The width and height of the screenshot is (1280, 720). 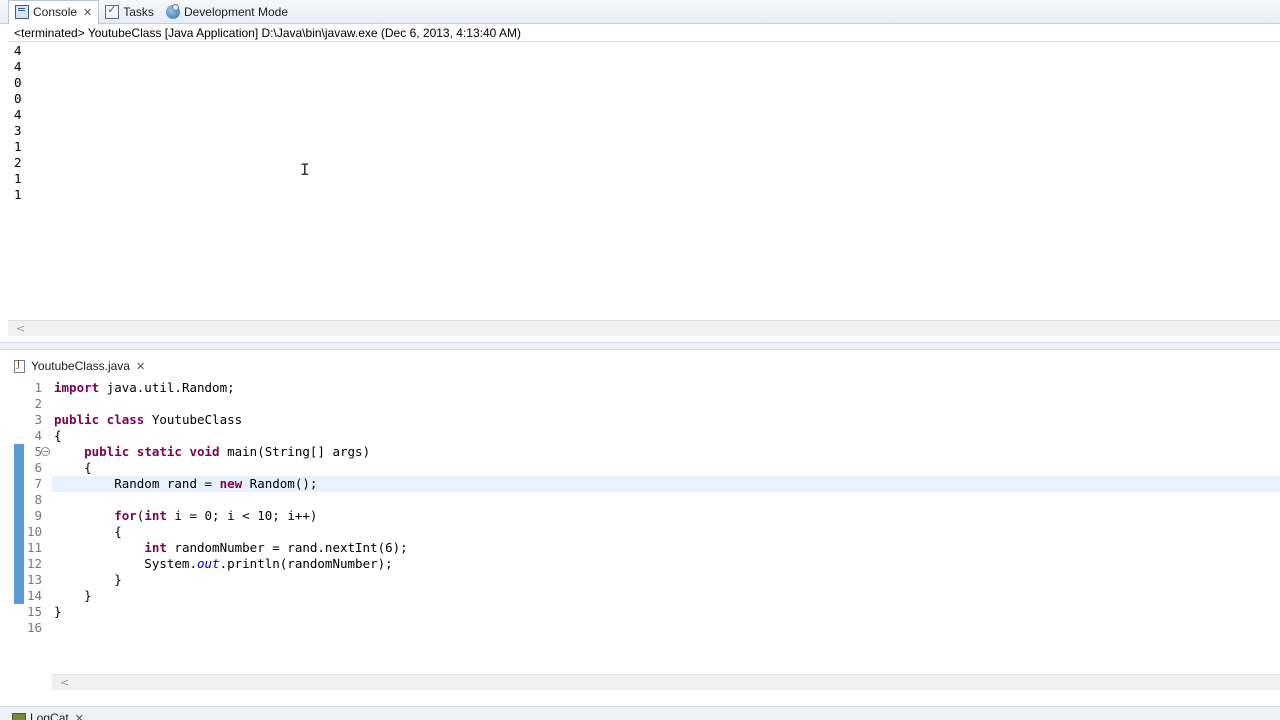 I want to click on fold-collapse-icon: −, so click(x=45, y=451).